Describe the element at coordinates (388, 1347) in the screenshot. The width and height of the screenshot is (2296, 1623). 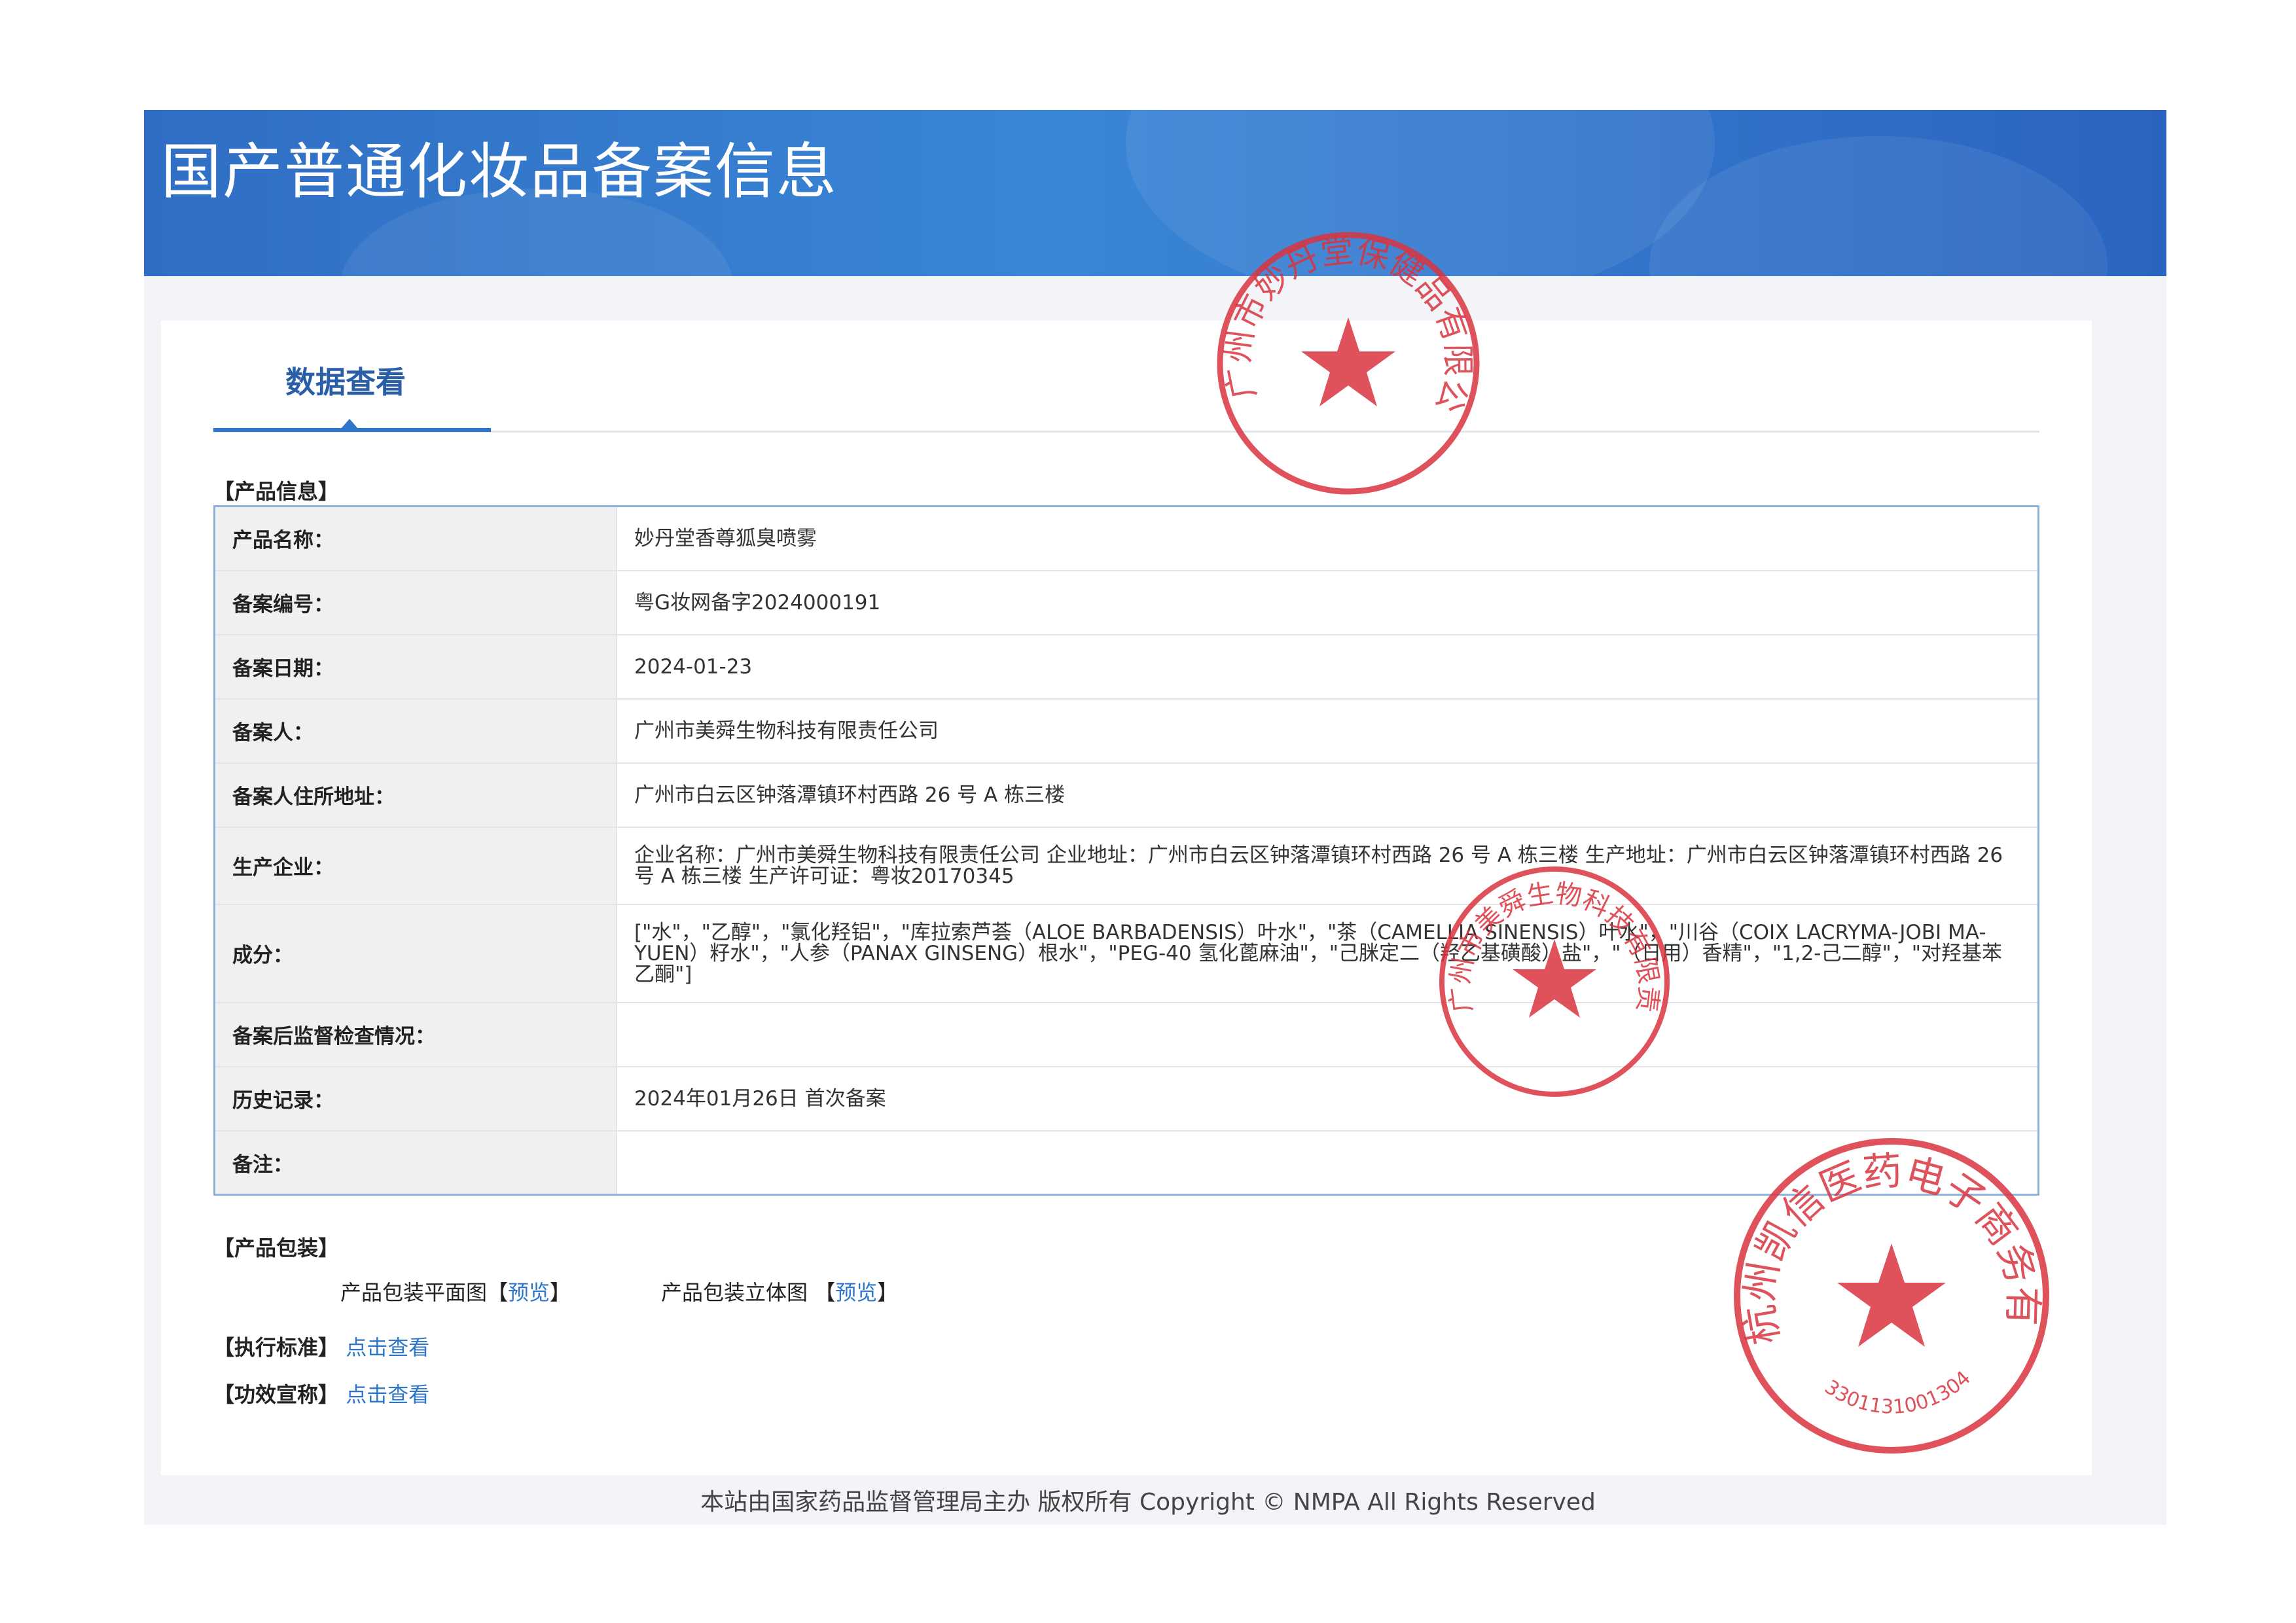
I see `standard-view-link: 点击查看` at that location.